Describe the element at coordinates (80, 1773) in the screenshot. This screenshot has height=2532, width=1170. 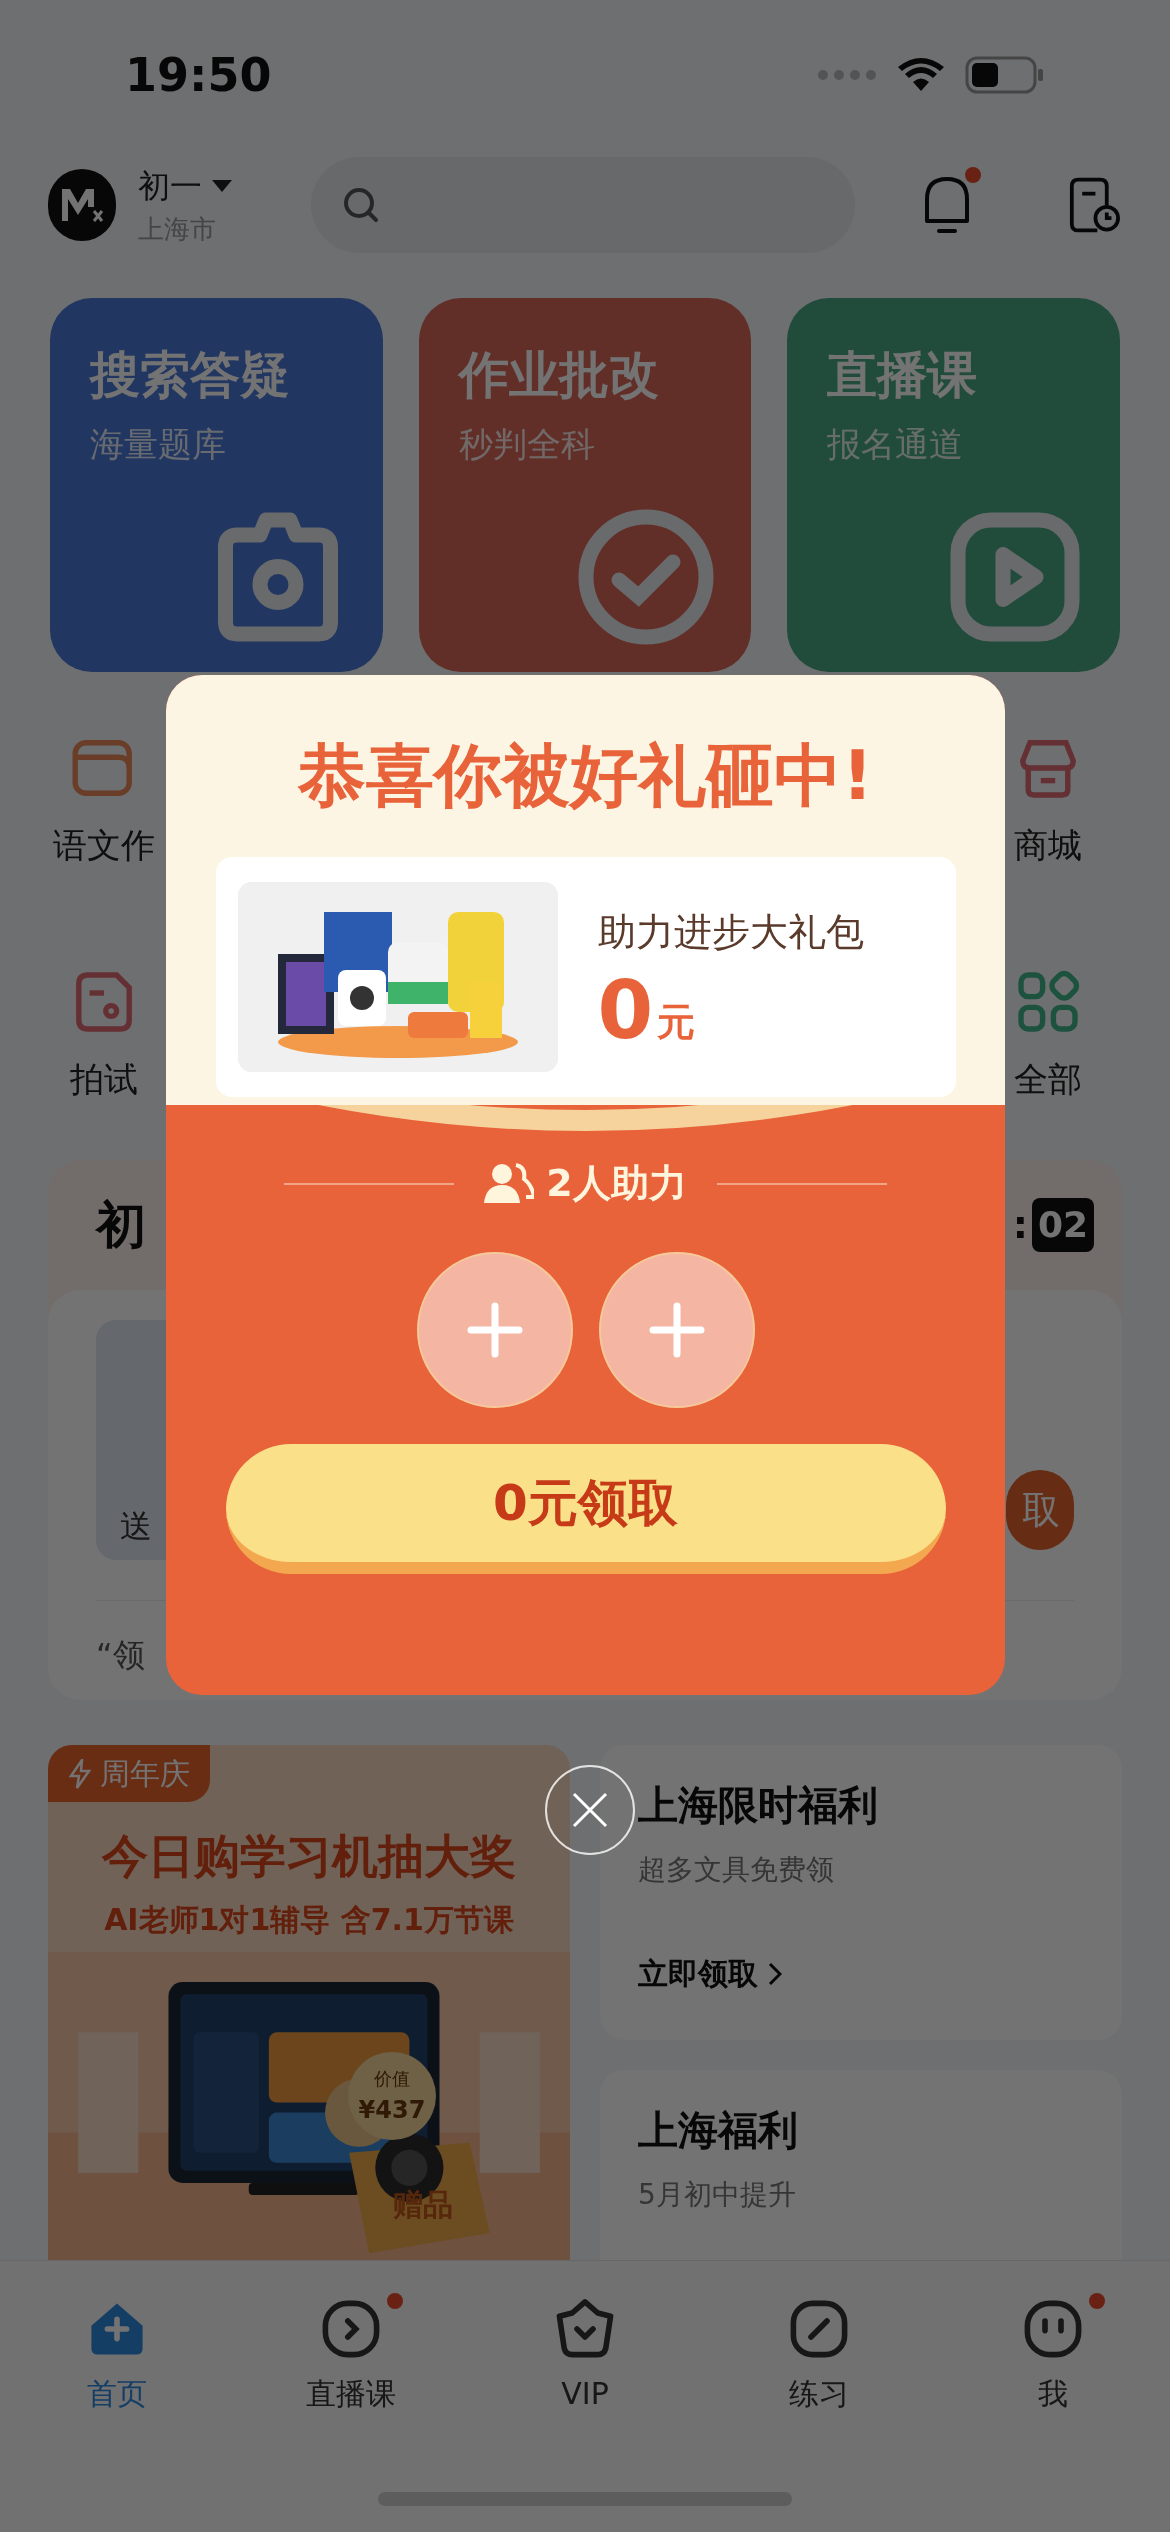
I see `lightning-icon` at that location.